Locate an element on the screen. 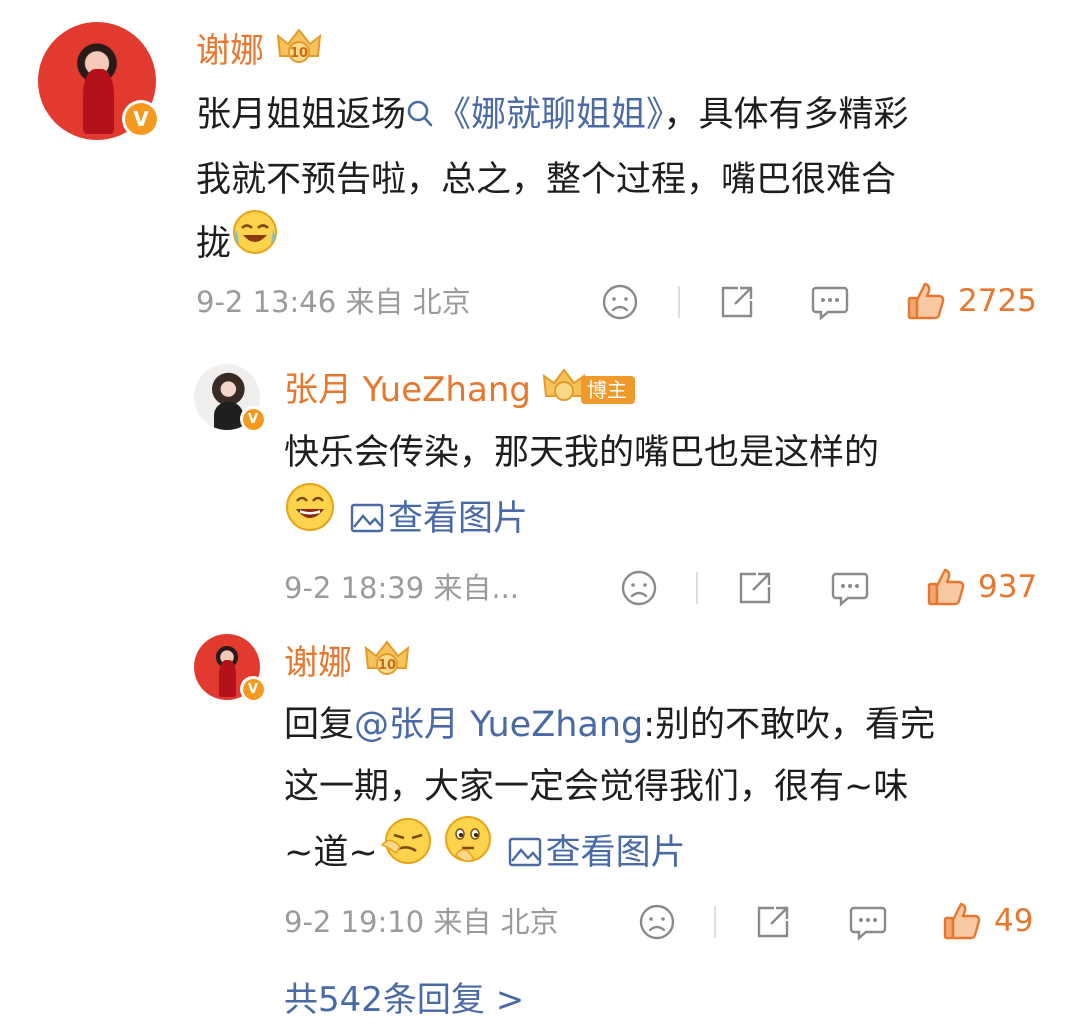 Image resolution: width=1080 pixels, height=1025 pixels. more-replies-link: 共542条回复 > is located at coordinates (404, 1000).